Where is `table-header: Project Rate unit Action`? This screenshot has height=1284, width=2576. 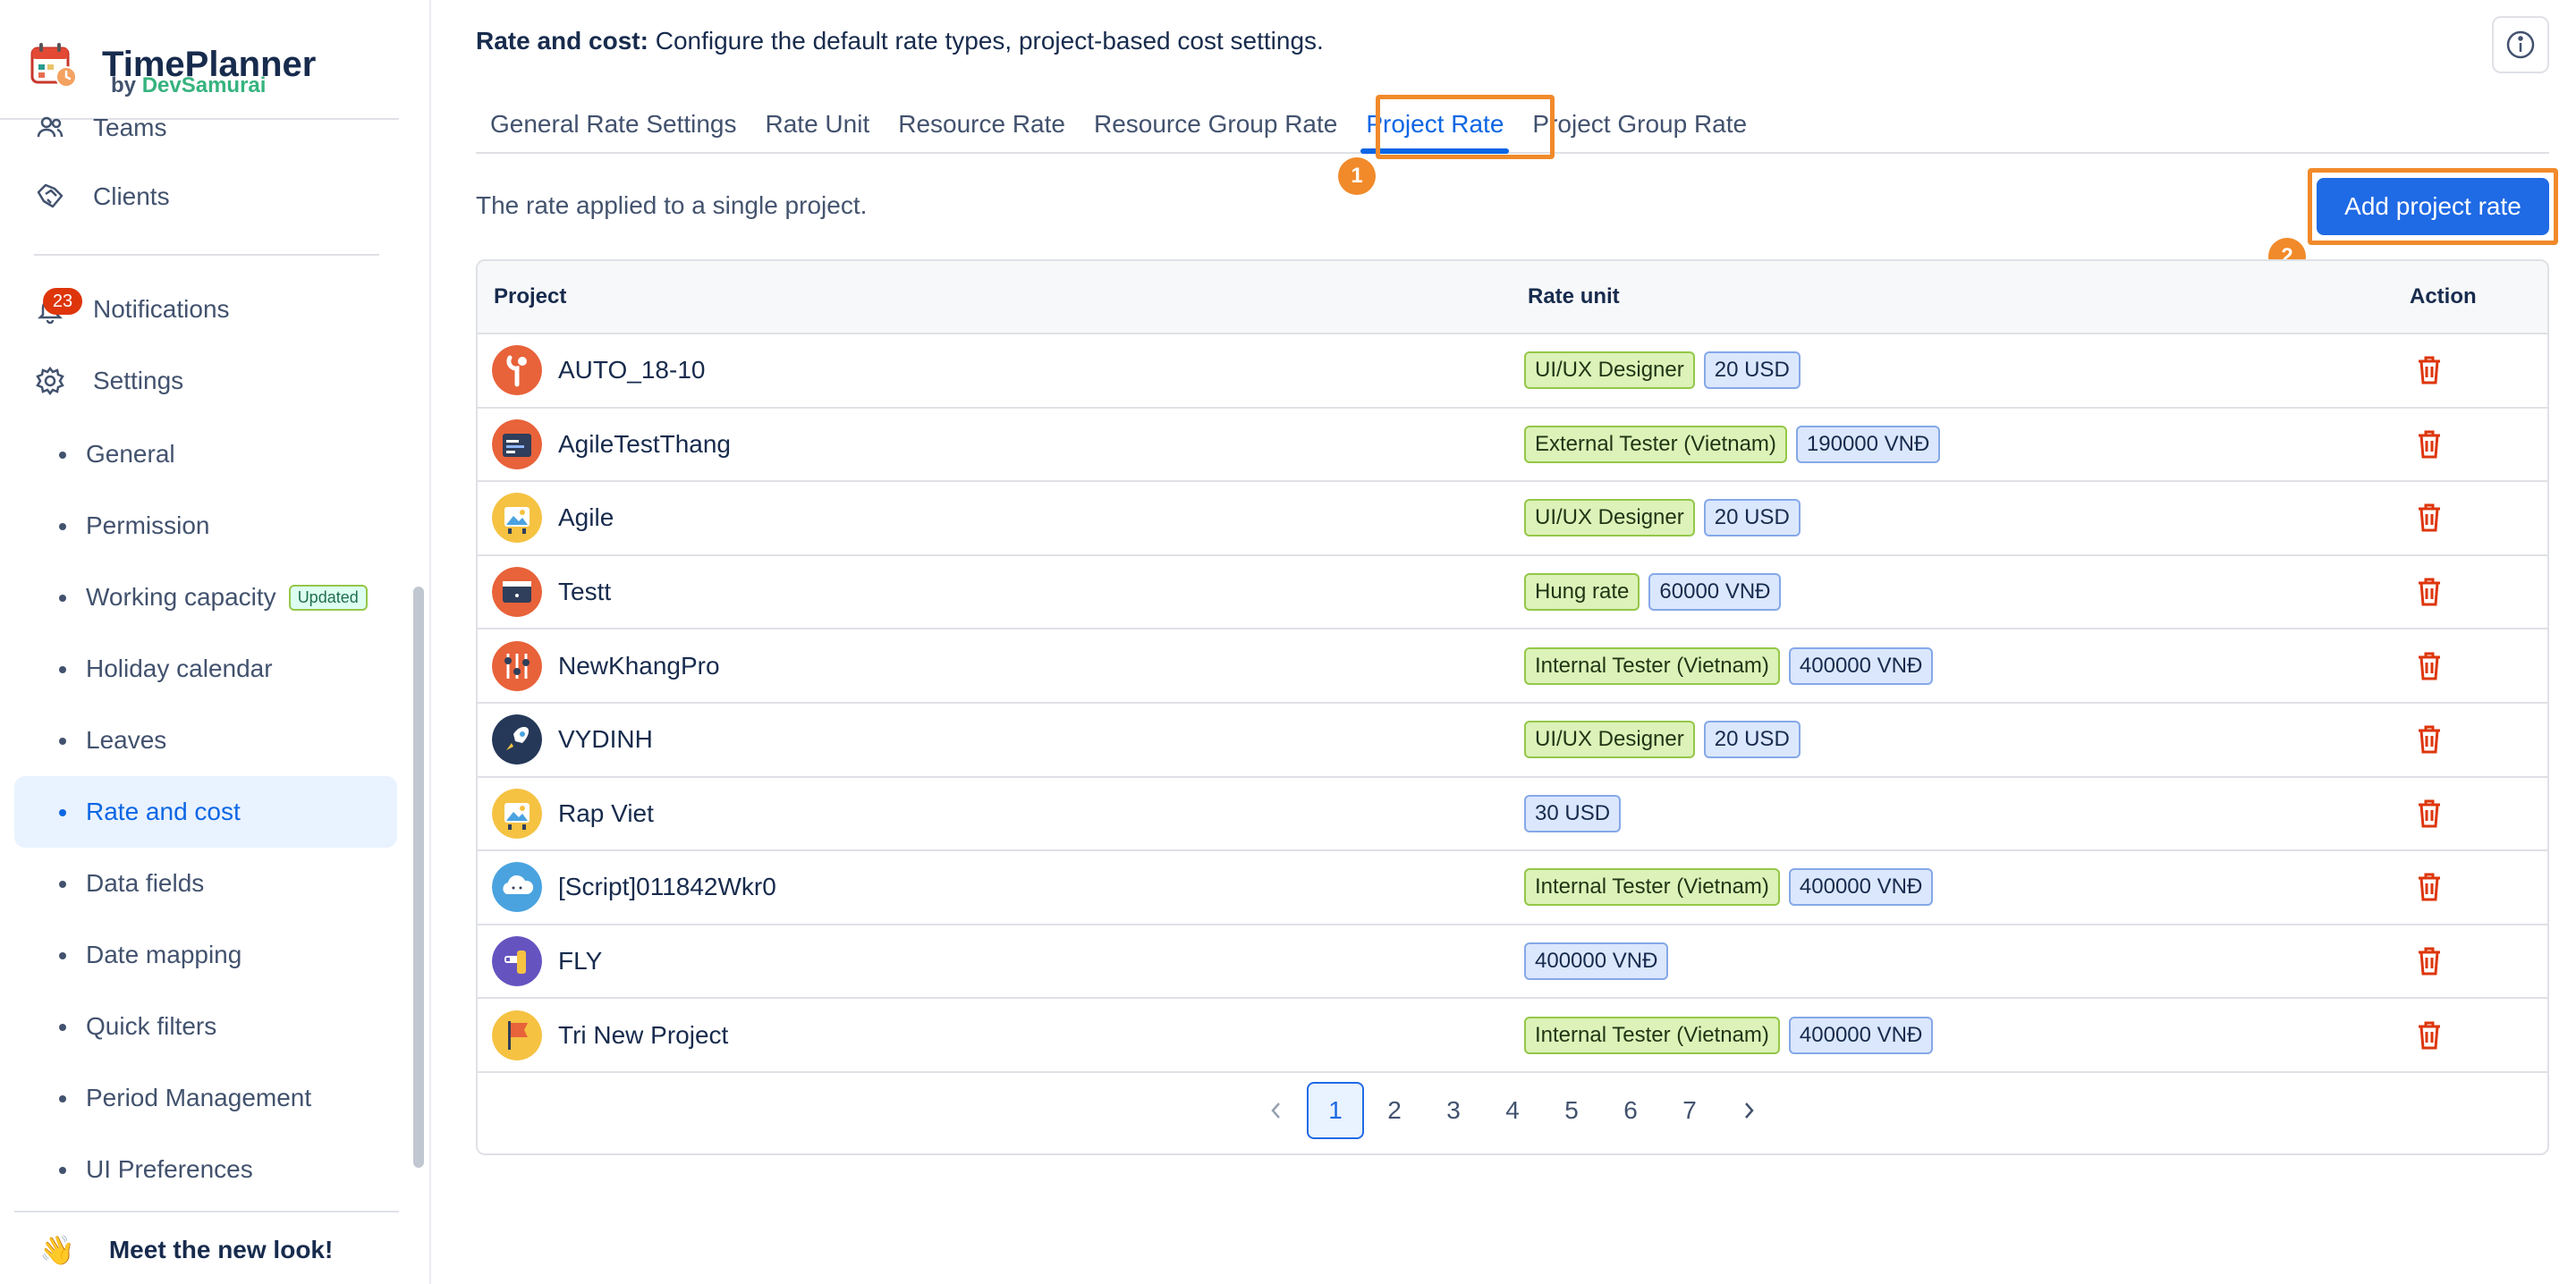
table-header: Project Rate unit Action is located at coordinates (1512, 297).